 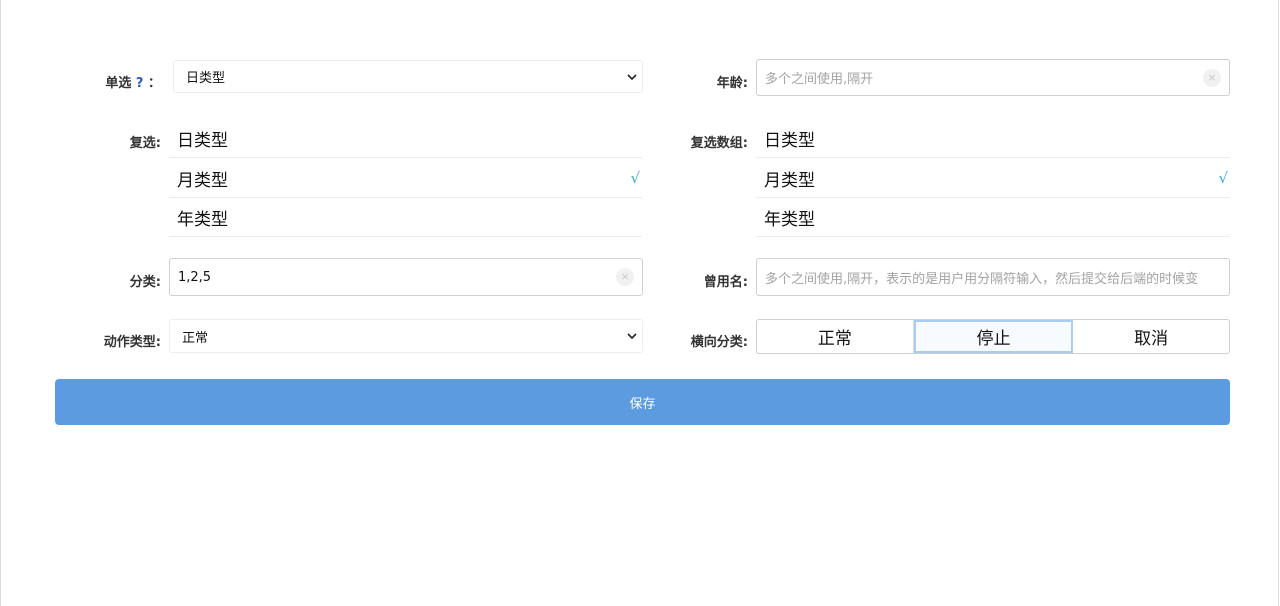 What do you see at coordinates (118, 83) in the screenshot?
I see `single-select-label-text: 单选` at bounding box center [118, 83].